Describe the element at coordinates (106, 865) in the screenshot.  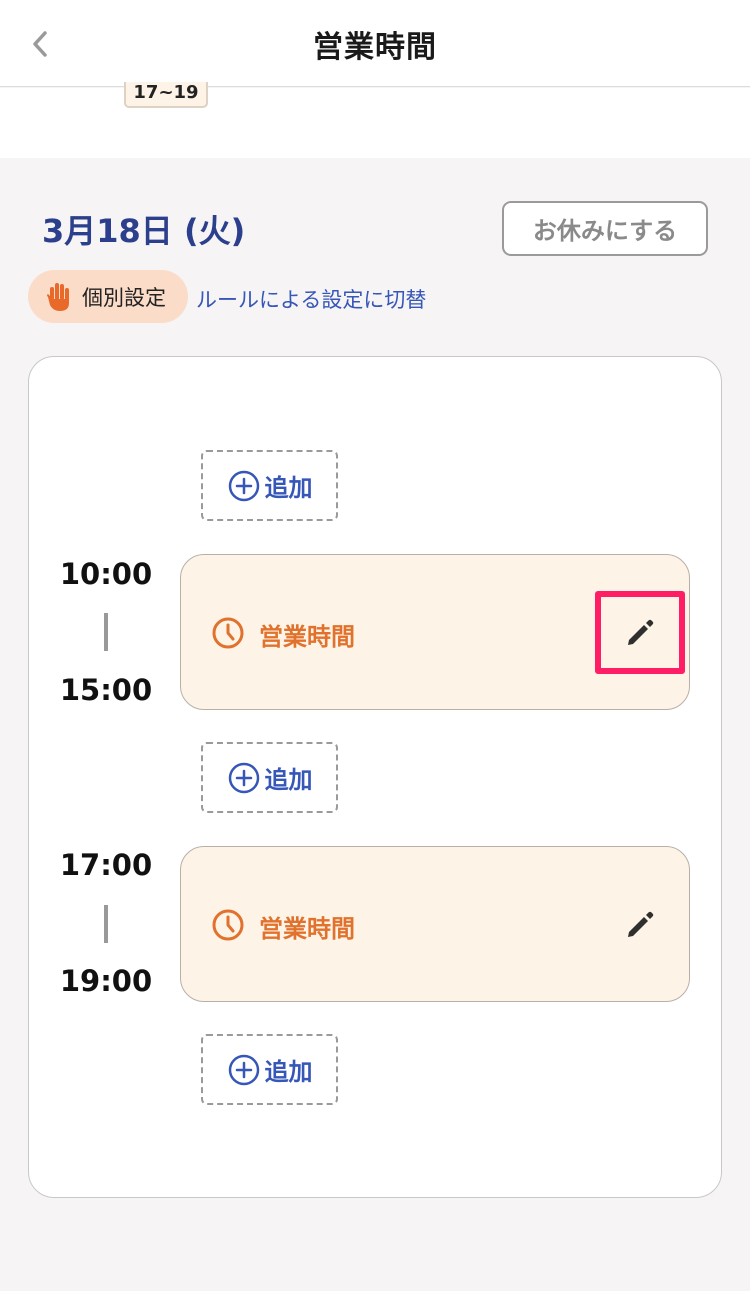
I see `slot-start-time: 17:00` at that location.